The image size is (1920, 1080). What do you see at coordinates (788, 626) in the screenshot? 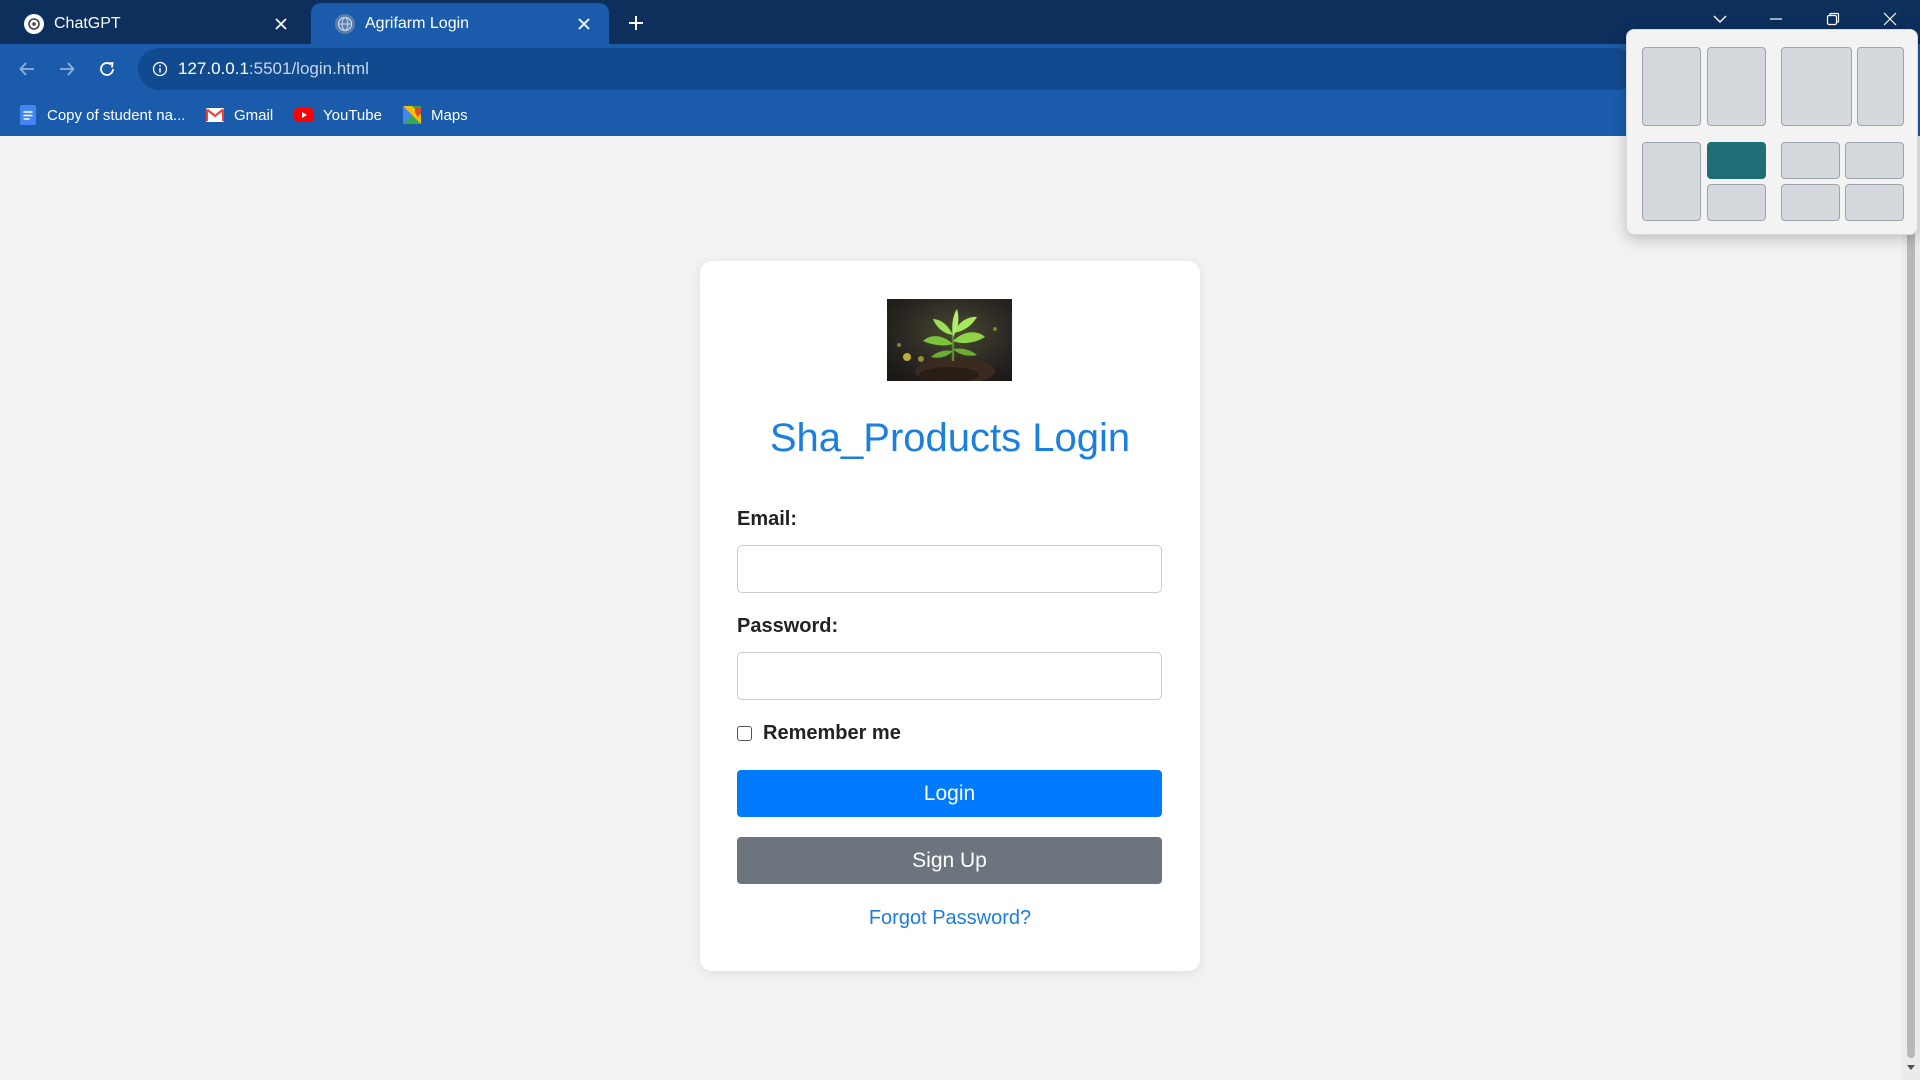
I see `password-label: Password:` at bounding box center [788, 626].